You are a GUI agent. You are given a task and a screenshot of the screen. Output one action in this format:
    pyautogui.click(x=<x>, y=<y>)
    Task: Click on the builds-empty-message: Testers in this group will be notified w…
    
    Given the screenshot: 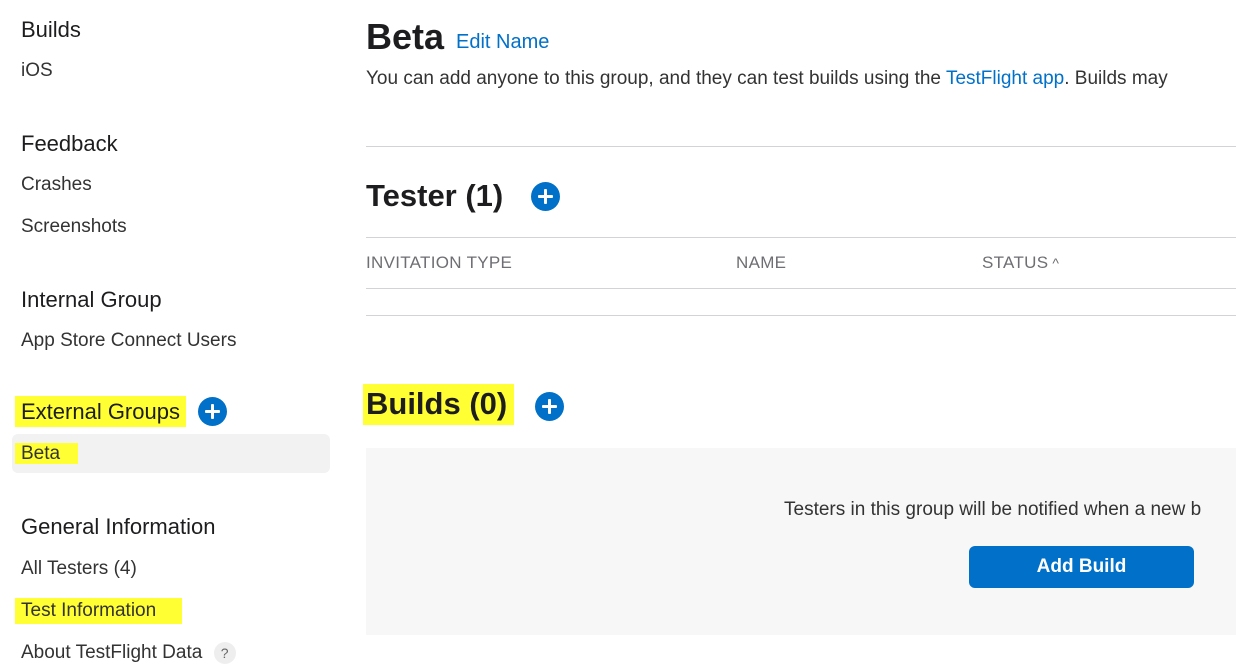 What is the action you would take?
    pyautogui.click(x=993, y=509)
    